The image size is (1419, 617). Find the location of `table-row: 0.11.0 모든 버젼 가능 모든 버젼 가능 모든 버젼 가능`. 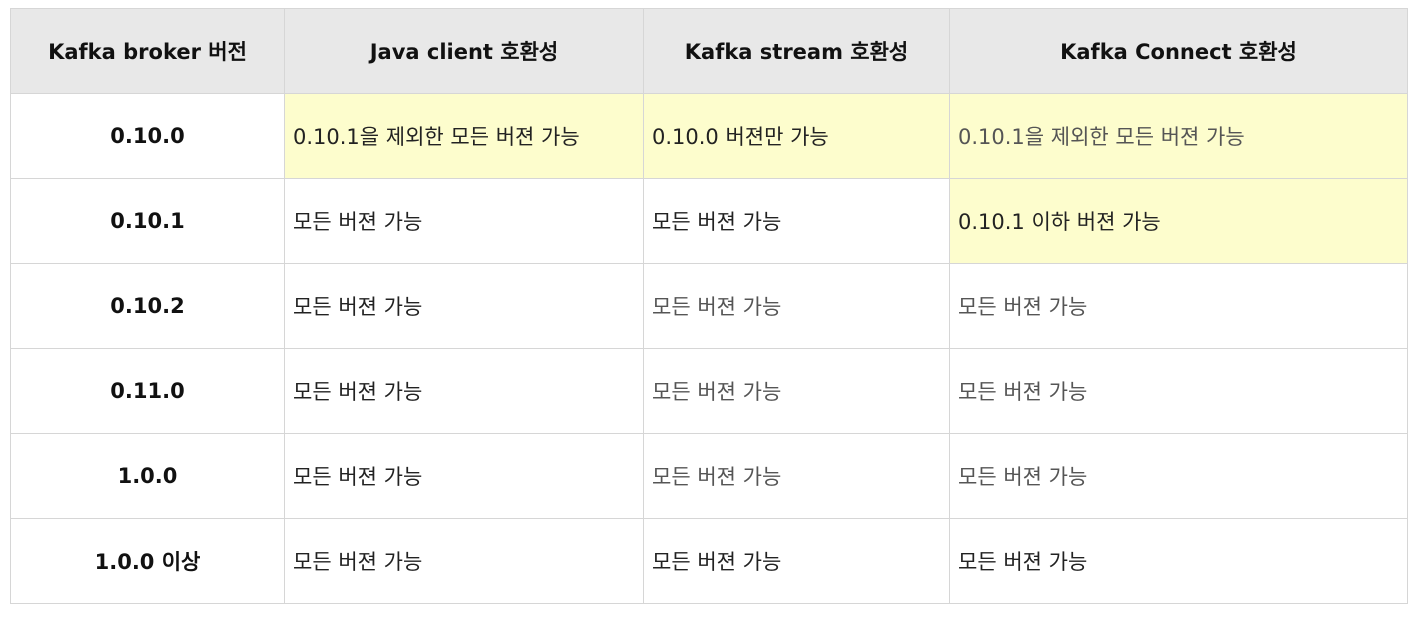

table-row: 0.11.0 모든 버젼 가능 모든 버젼 가능 모든 버젼 가능 is located at coordinates (709, 391).